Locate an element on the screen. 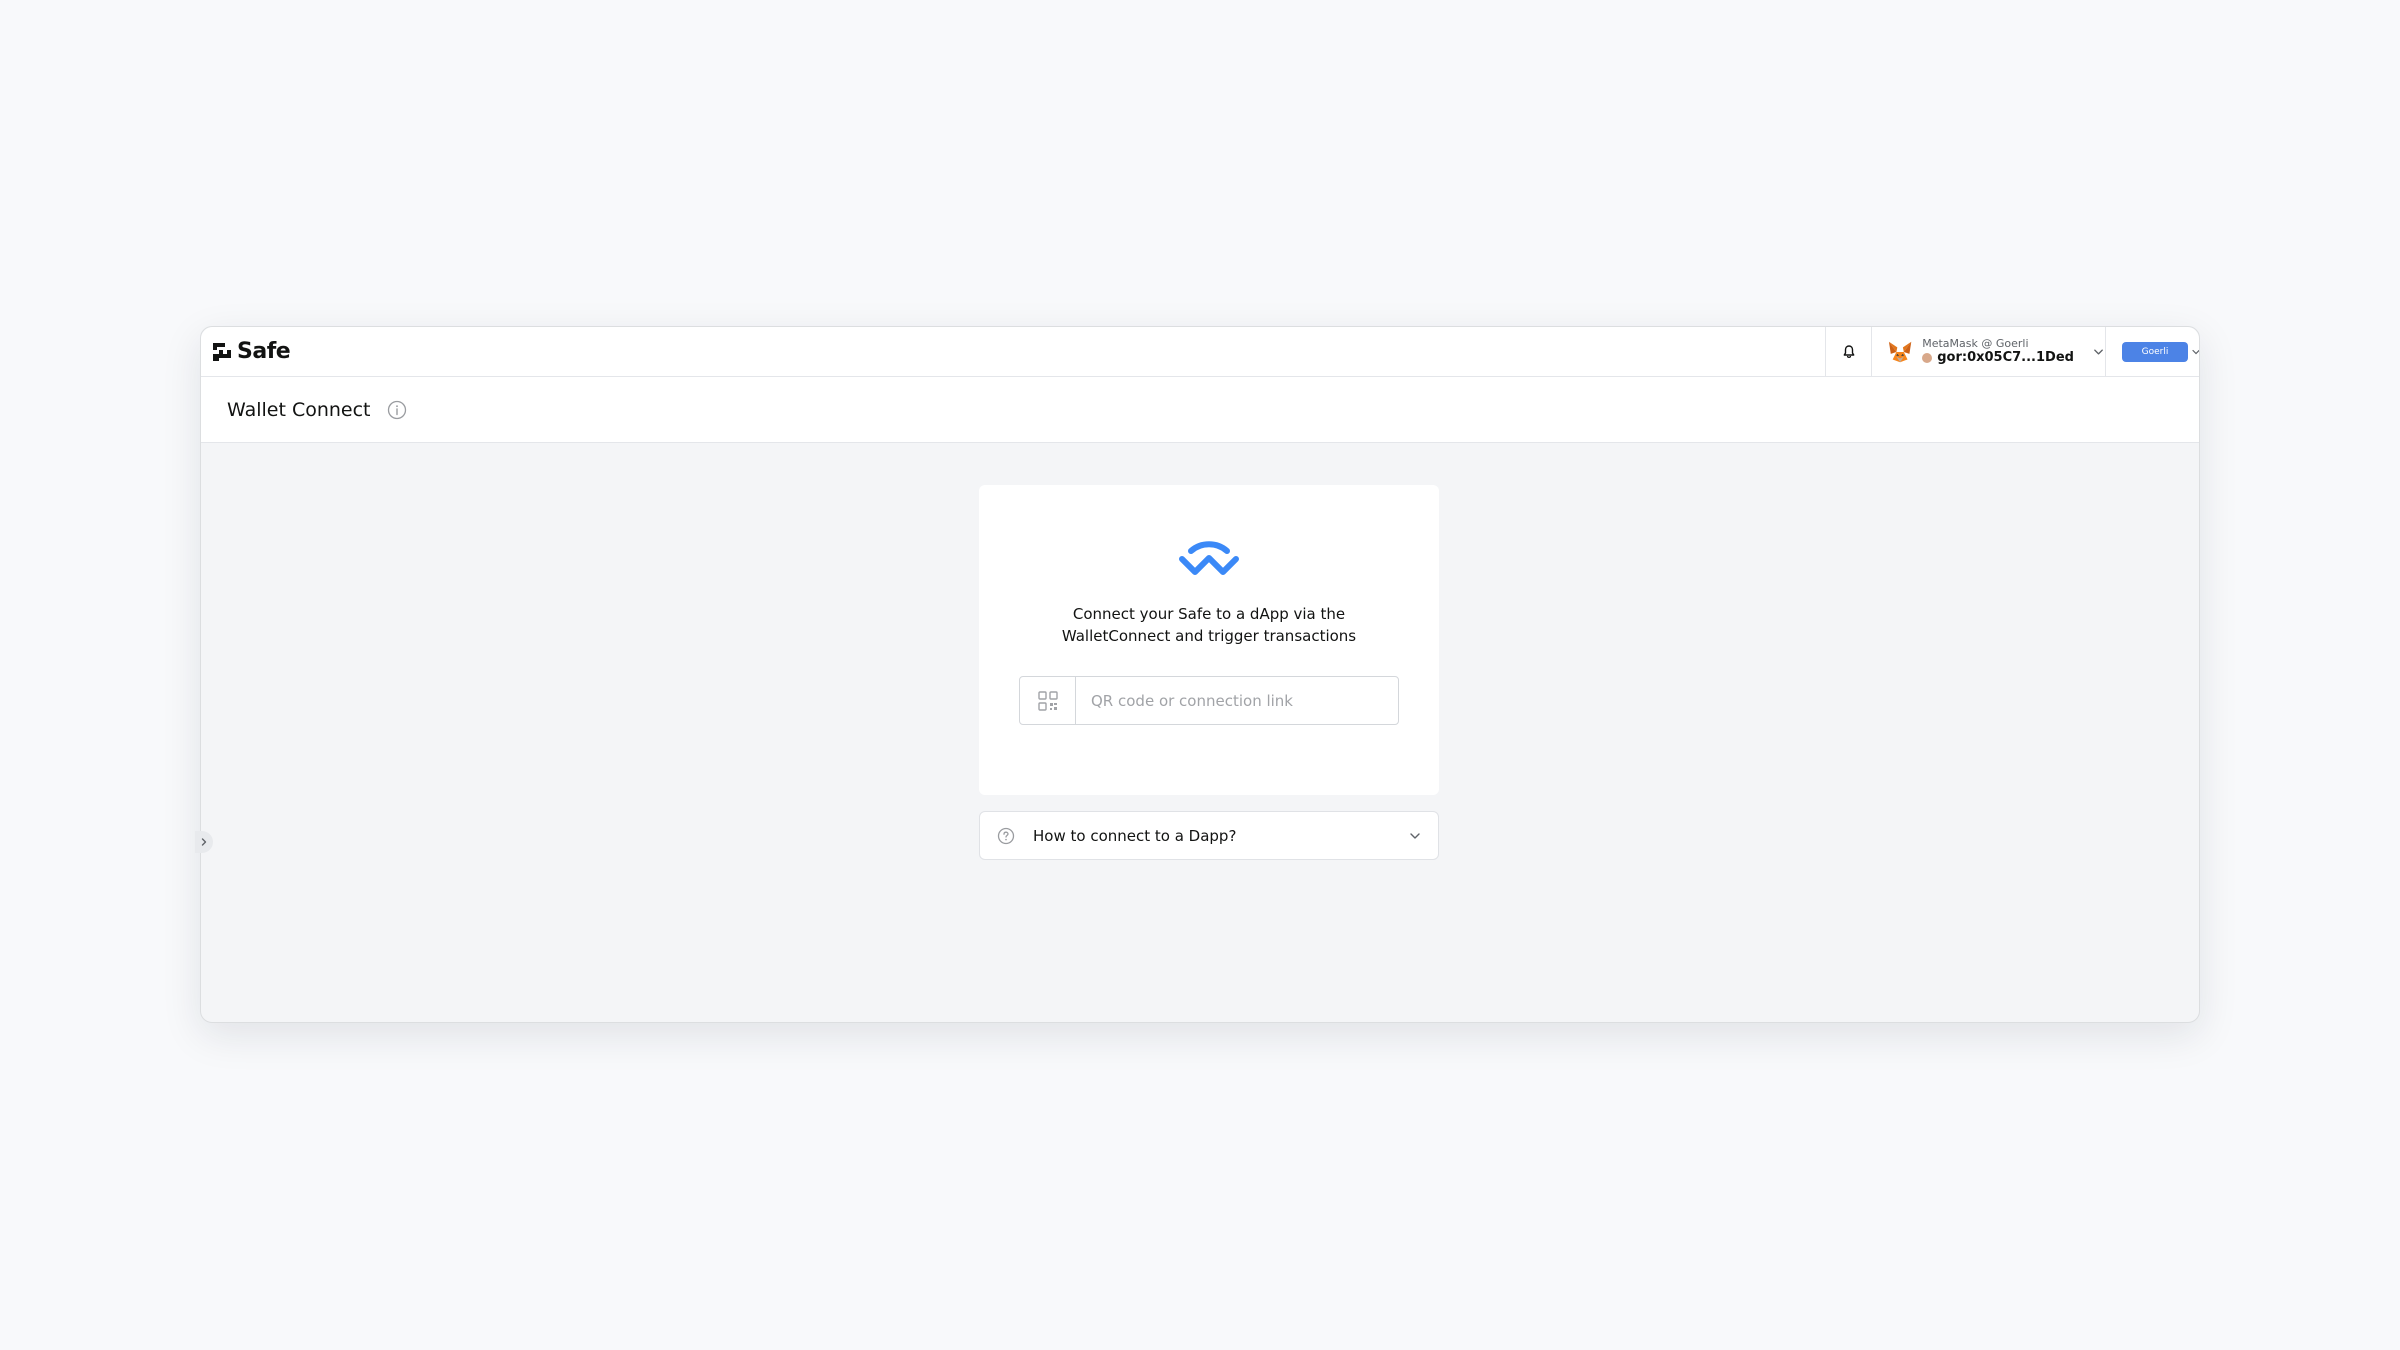 The image size is (2400, 1350). wallet-name: MetaMask @ Goerli is located at coordinates (1975, 344).